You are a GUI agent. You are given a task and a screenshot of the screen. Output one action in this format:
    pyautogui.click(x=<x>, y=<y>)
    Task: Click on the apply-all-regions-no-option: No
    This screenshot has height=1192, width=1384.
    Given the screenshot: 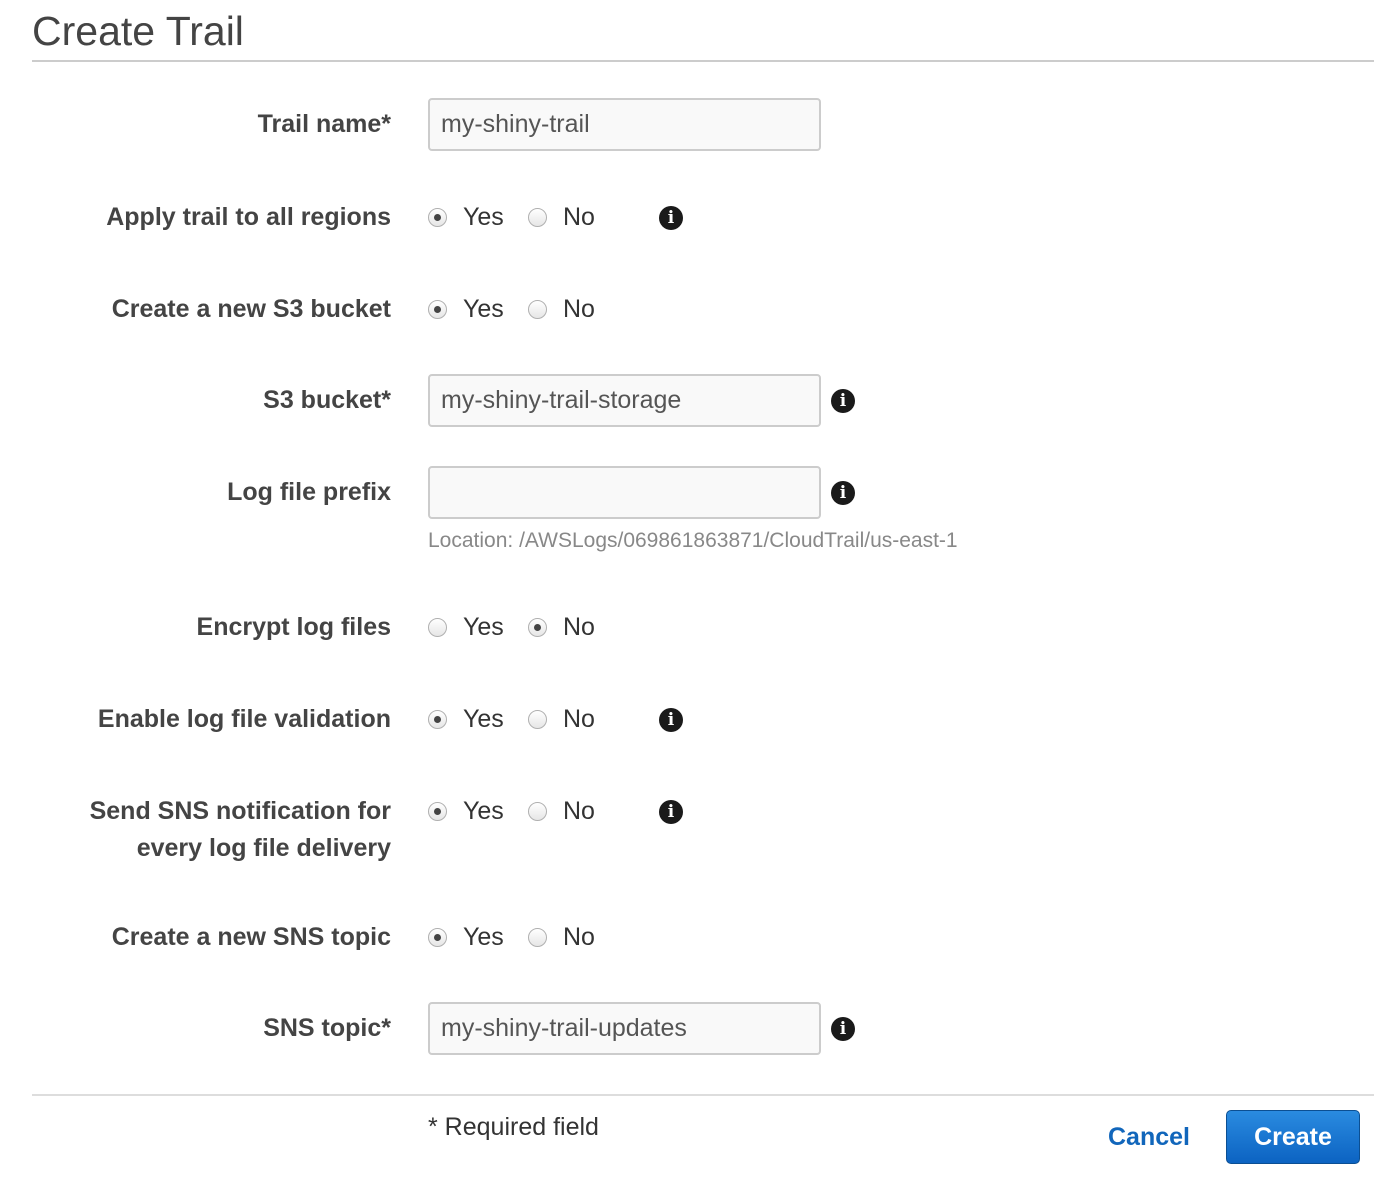 What is the action you would take?
    pyautogui.click(x=561, y=217)
    